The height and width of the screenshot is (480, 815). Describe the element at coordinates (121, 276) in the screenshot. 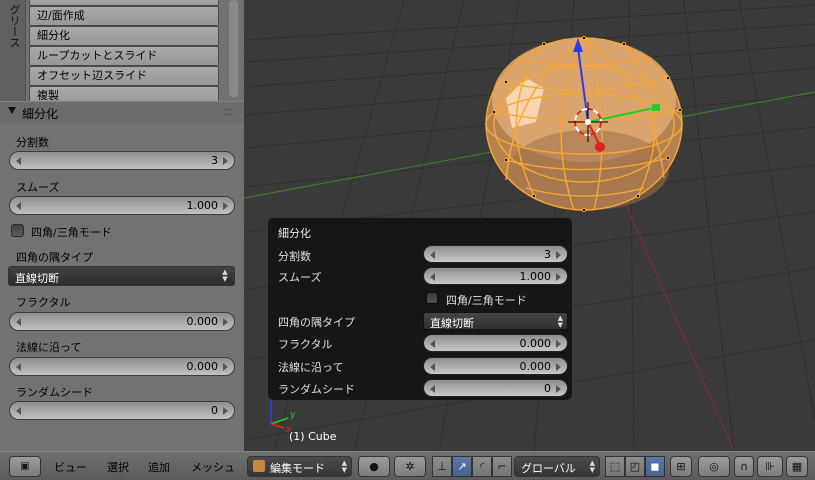

I see `corner-type-dropdown: 直線切断 ▲ ▼` at that location.